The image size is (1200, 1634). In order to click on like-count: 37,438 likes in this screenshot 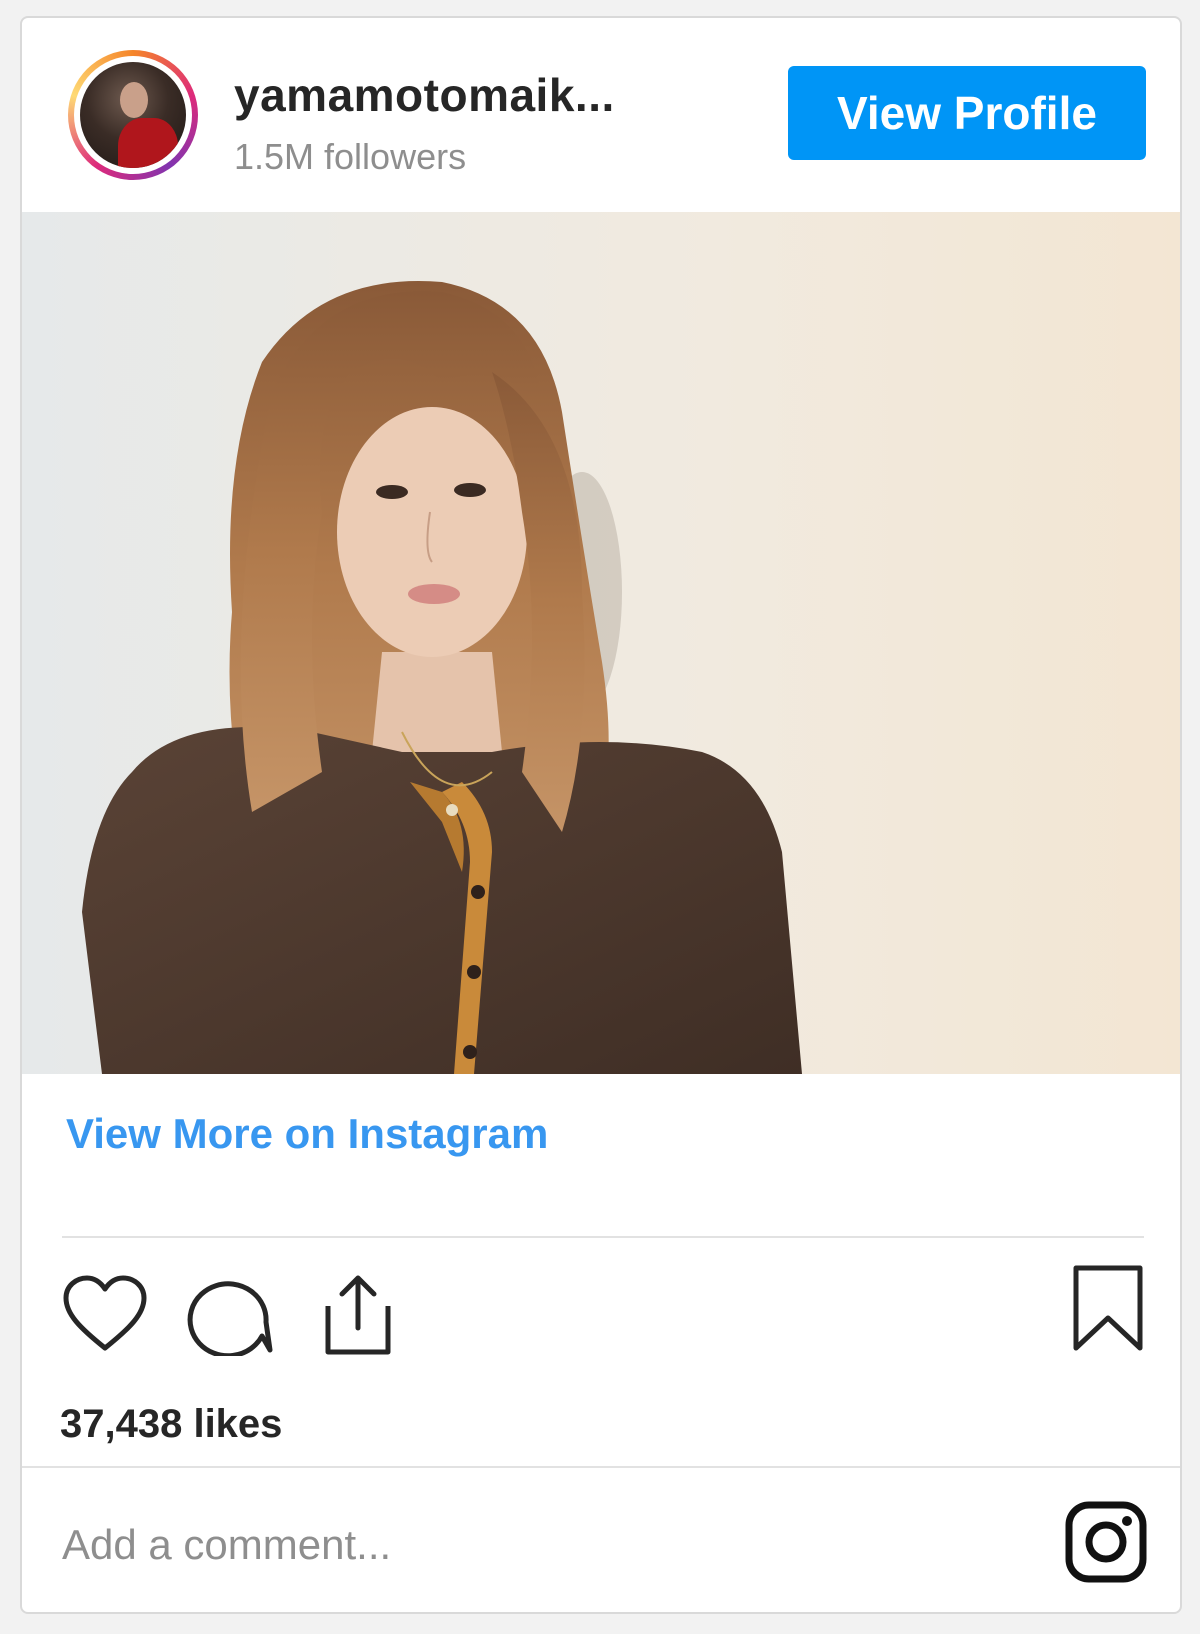, I will do `click(171, 1424)`.